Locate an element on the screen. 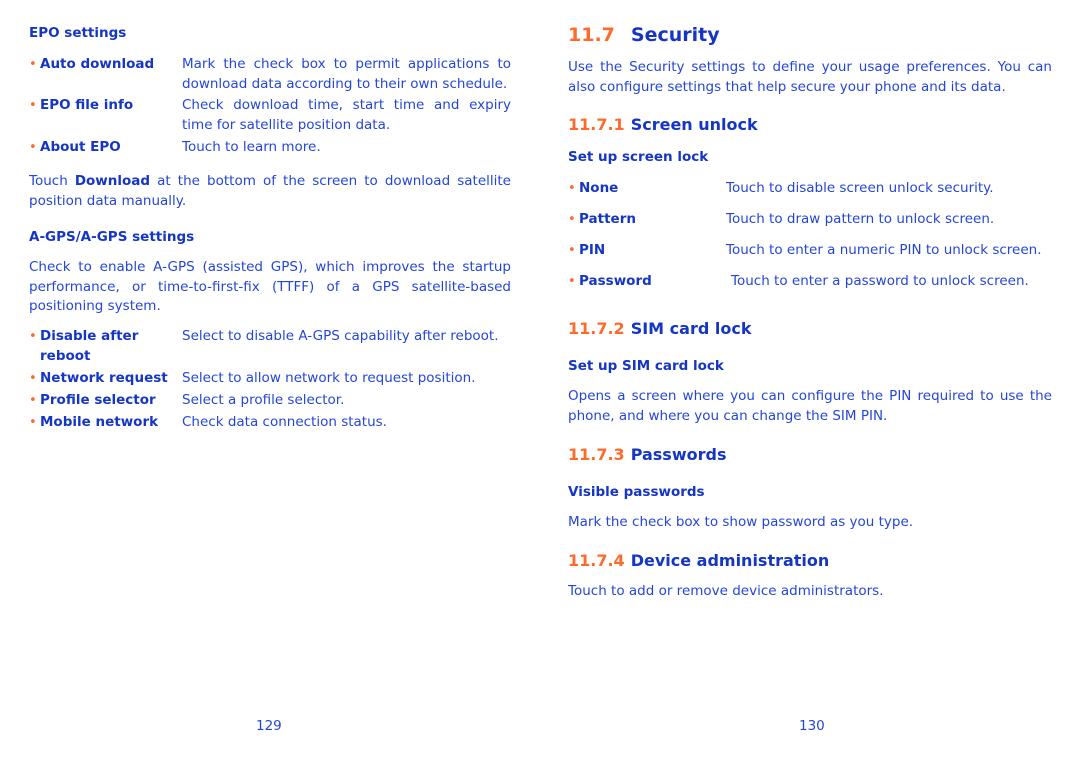 The height and width of the screenshot is (767, 1080). agps-settings-heading: A-GPS/A-GPS settings is located at coordinates (112, 237).